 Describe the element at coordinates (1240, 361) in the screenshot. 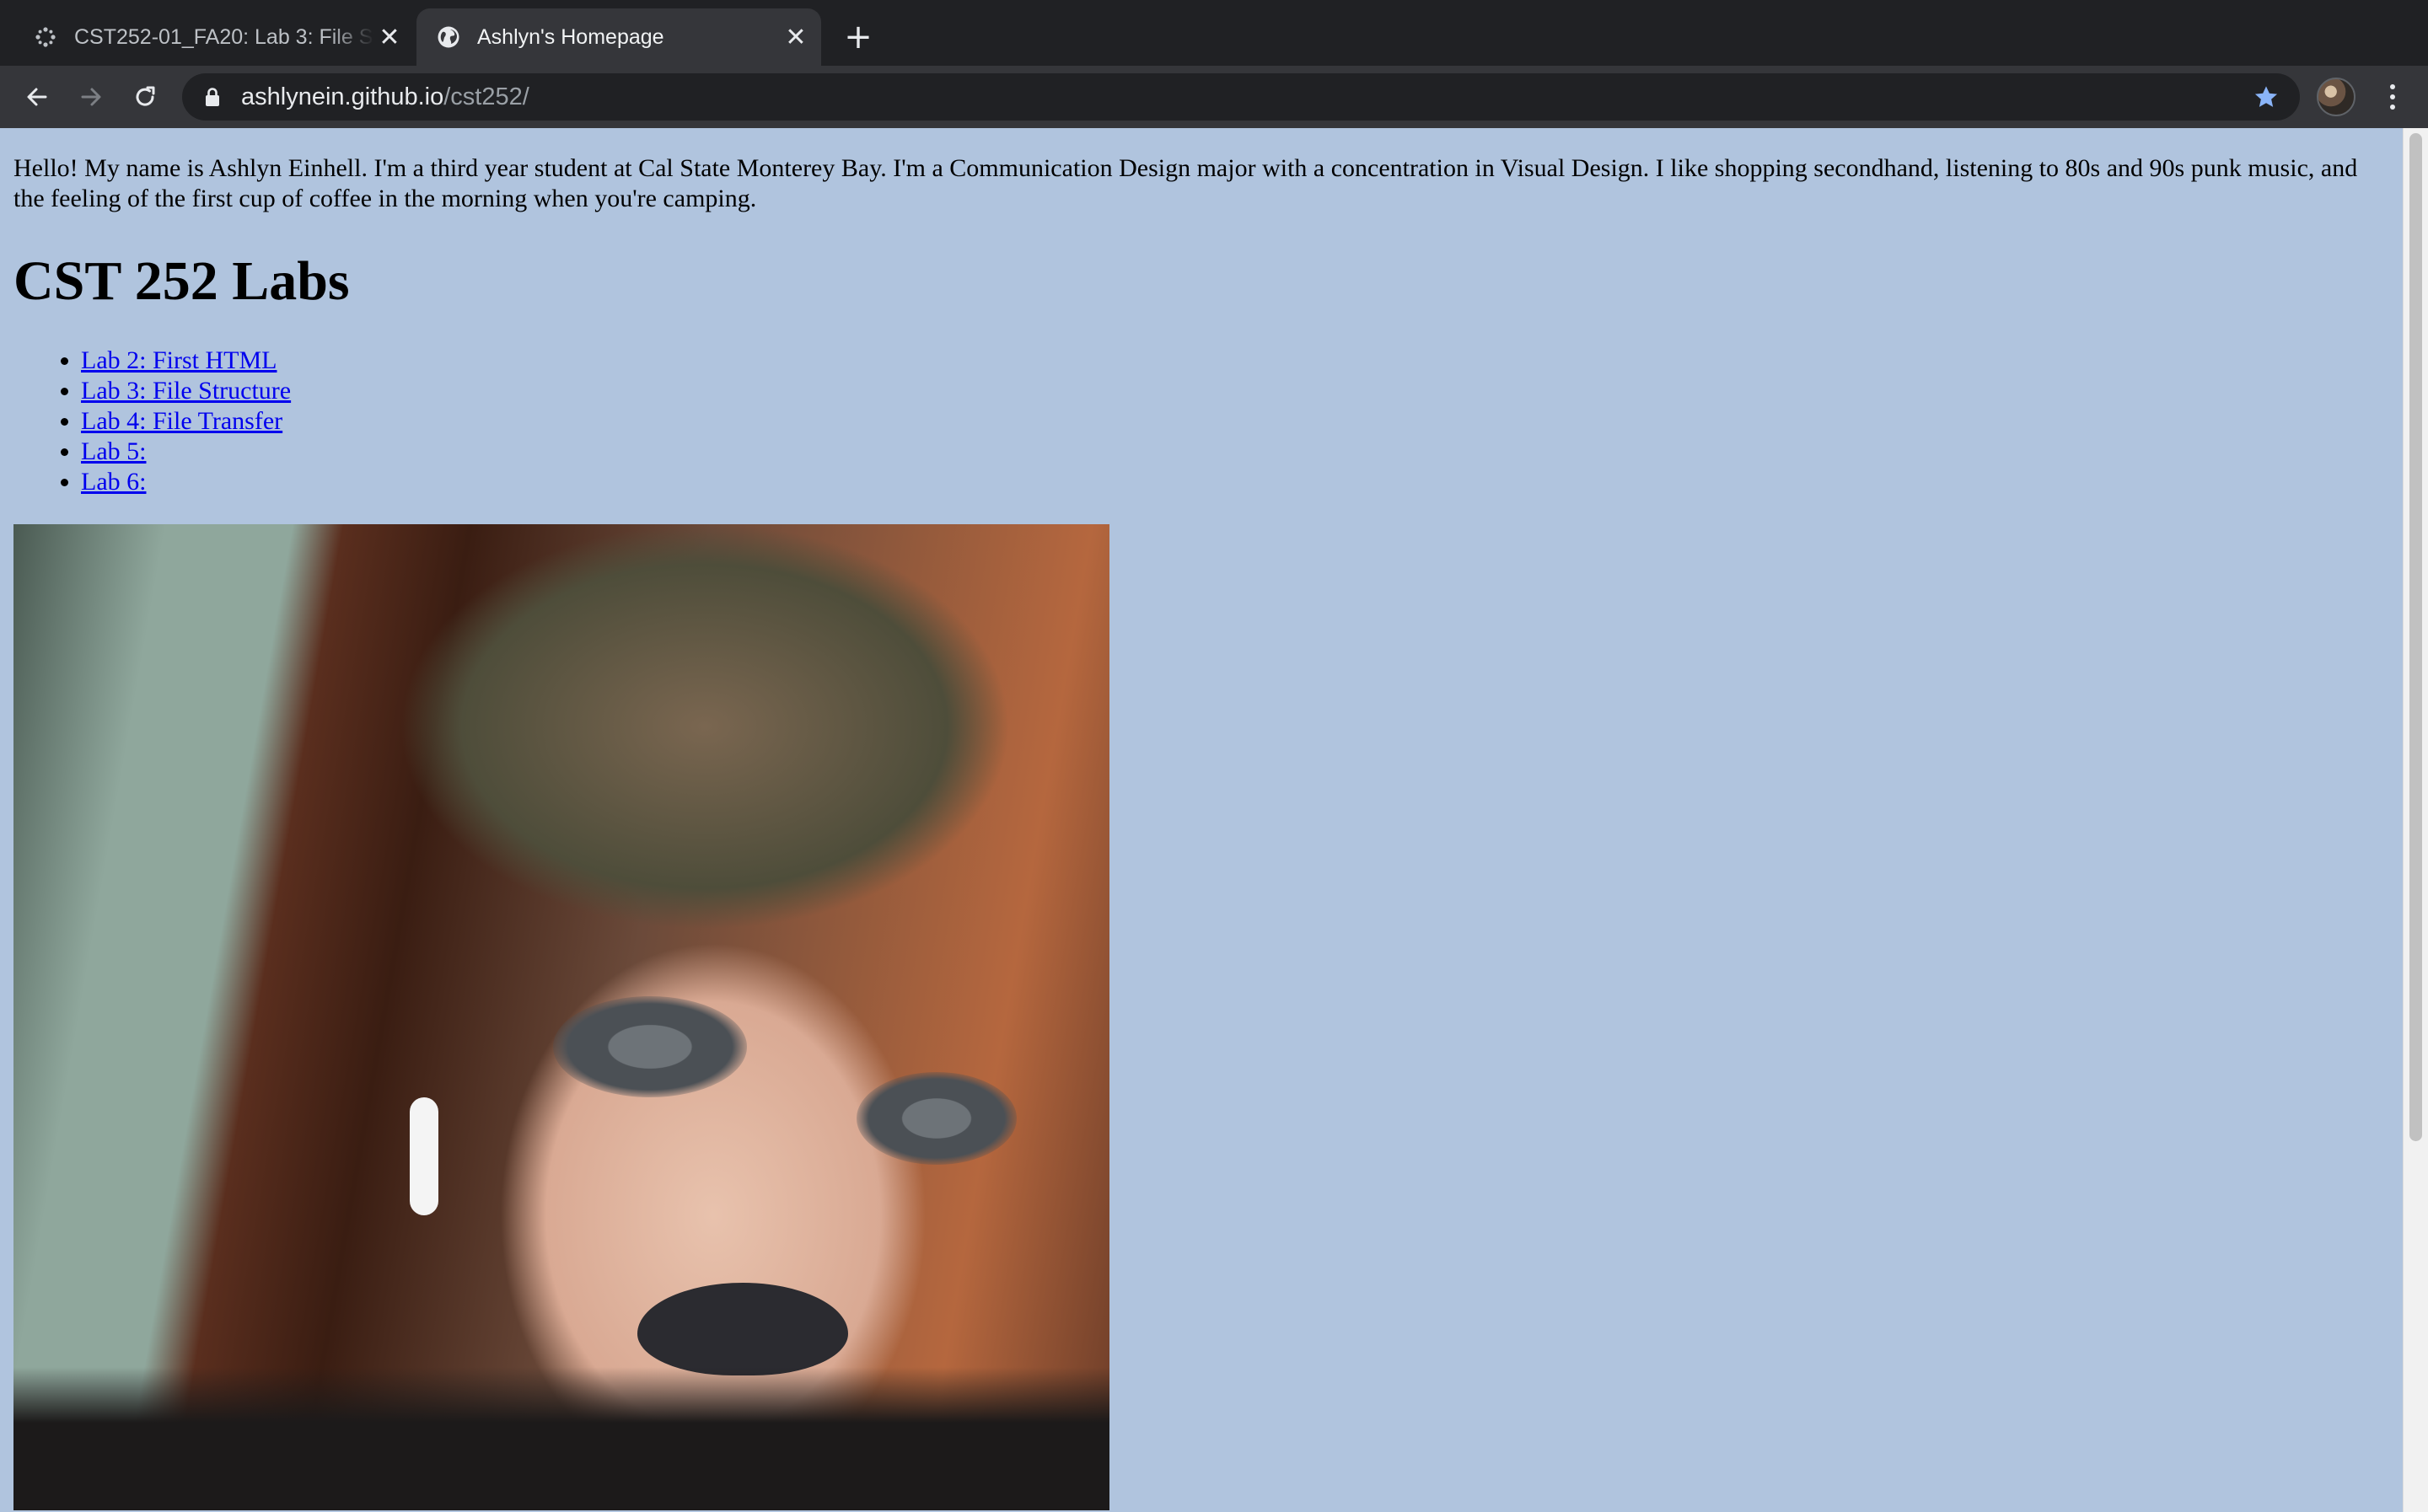

I see `list-item: Lab 2: First HTML` at that location.